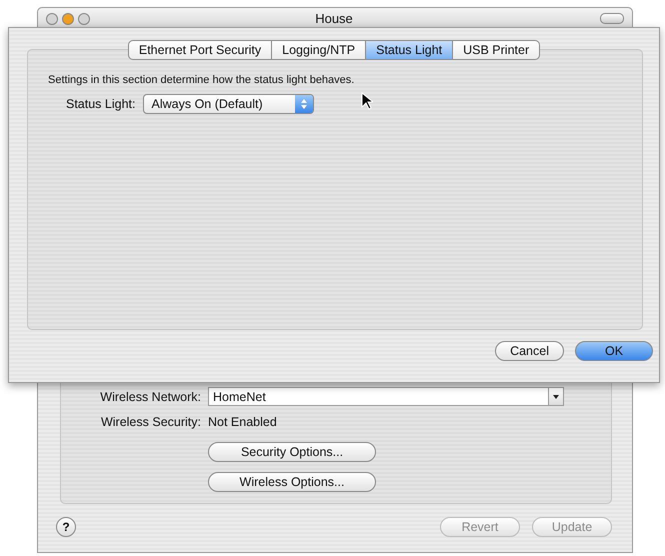 This screenshot has width=665, height=556. What do you see at coordinates (319, 50) in the screenshot?
I see `tab: Logging/NTP` at bounding box center [319, 50].